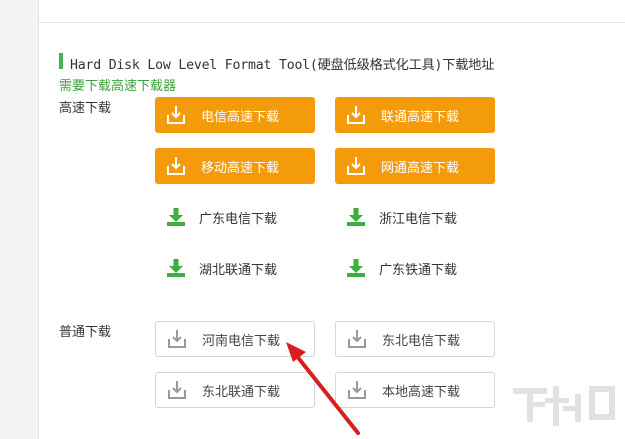 The width and height of the screenshot is (625, 439). I want to click on watermark-logo, so click(564, 406).